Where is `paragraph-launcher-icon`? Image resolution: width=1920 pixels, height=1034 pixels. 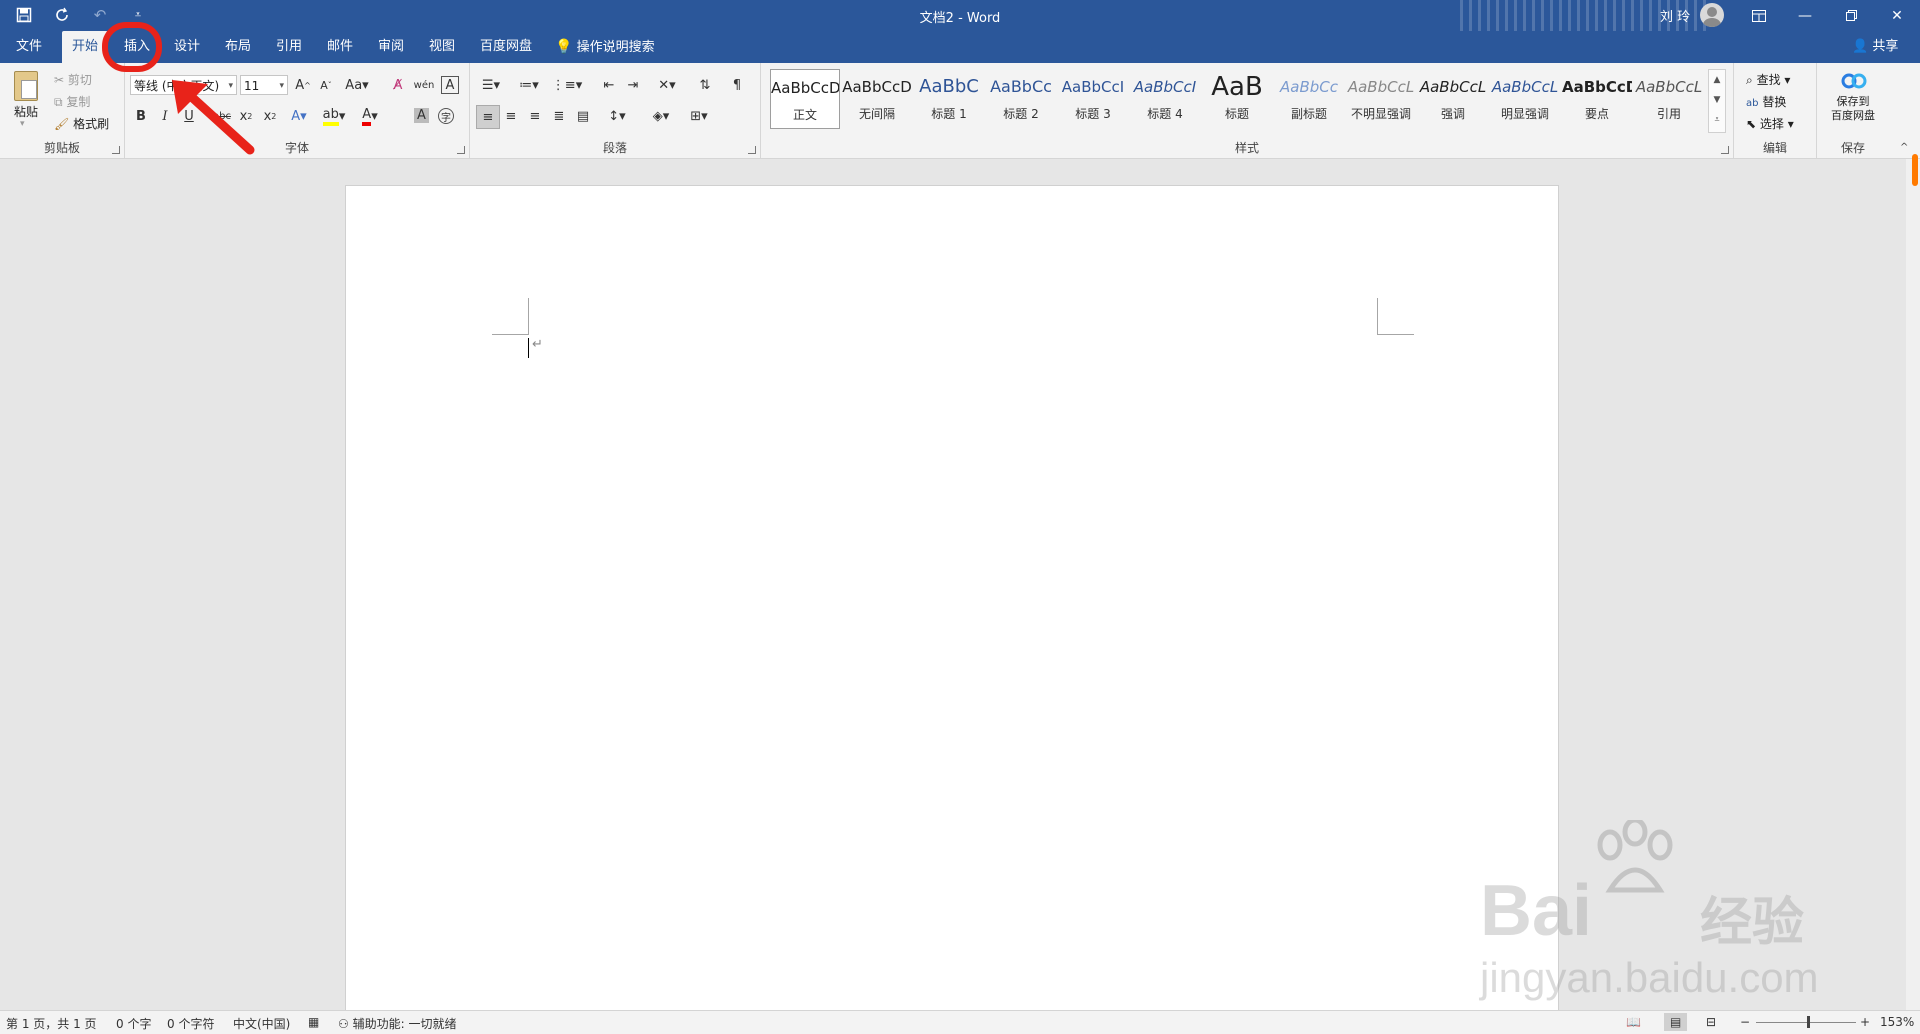
paragraph-launcher-icon is located at coordinates (752, 150).